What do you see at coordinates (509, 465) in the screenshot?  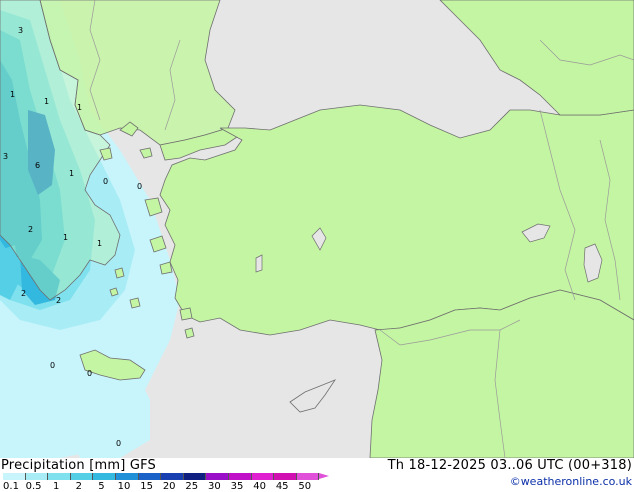 I see `valid-time: Th 18-12-2025 03..06 UTC (00+318)` at bounding box center [509, 465].